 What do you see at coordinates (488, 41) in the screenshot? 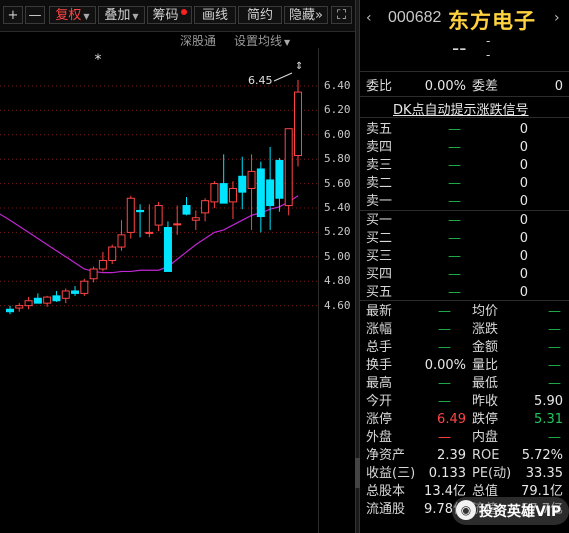
I see `change-amount: -` at bounding box center [488, 41].